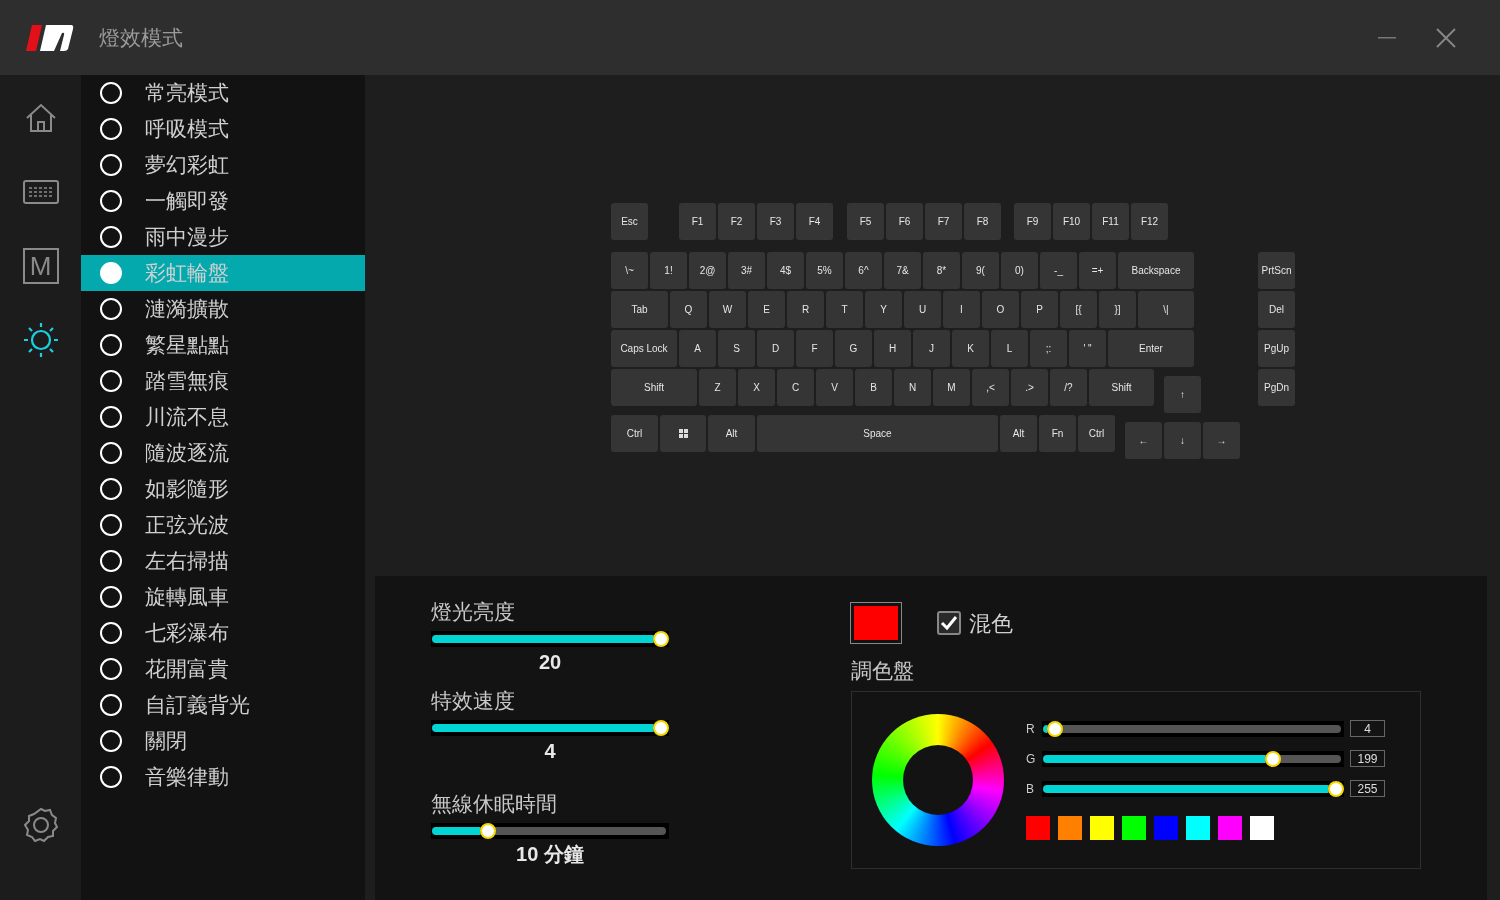 The image size is (1500, 900). Describe the element at coordinates (1182, 440) in the screenshot. I see `keyboard-key: ↓` at that location.